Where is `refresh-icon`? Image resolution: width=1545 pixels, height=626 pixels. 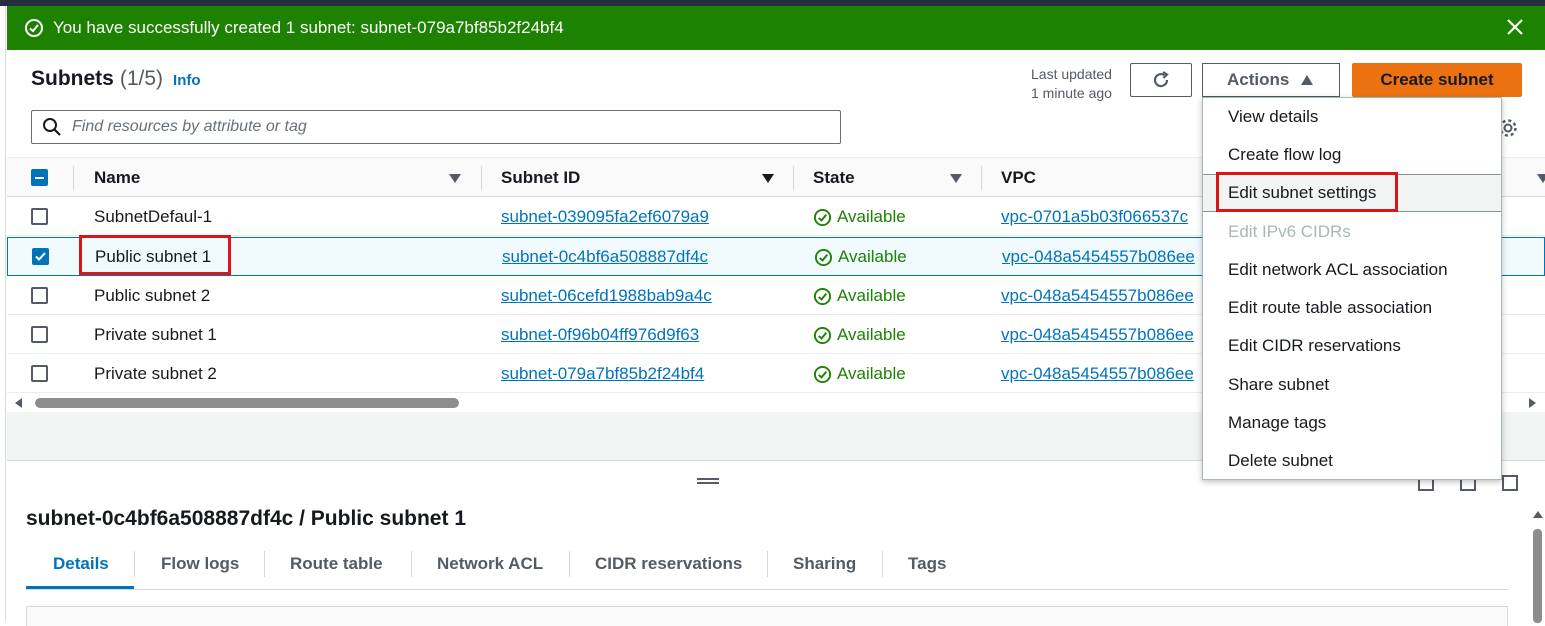 refresh-icon is located at coordinates (1161, 79).